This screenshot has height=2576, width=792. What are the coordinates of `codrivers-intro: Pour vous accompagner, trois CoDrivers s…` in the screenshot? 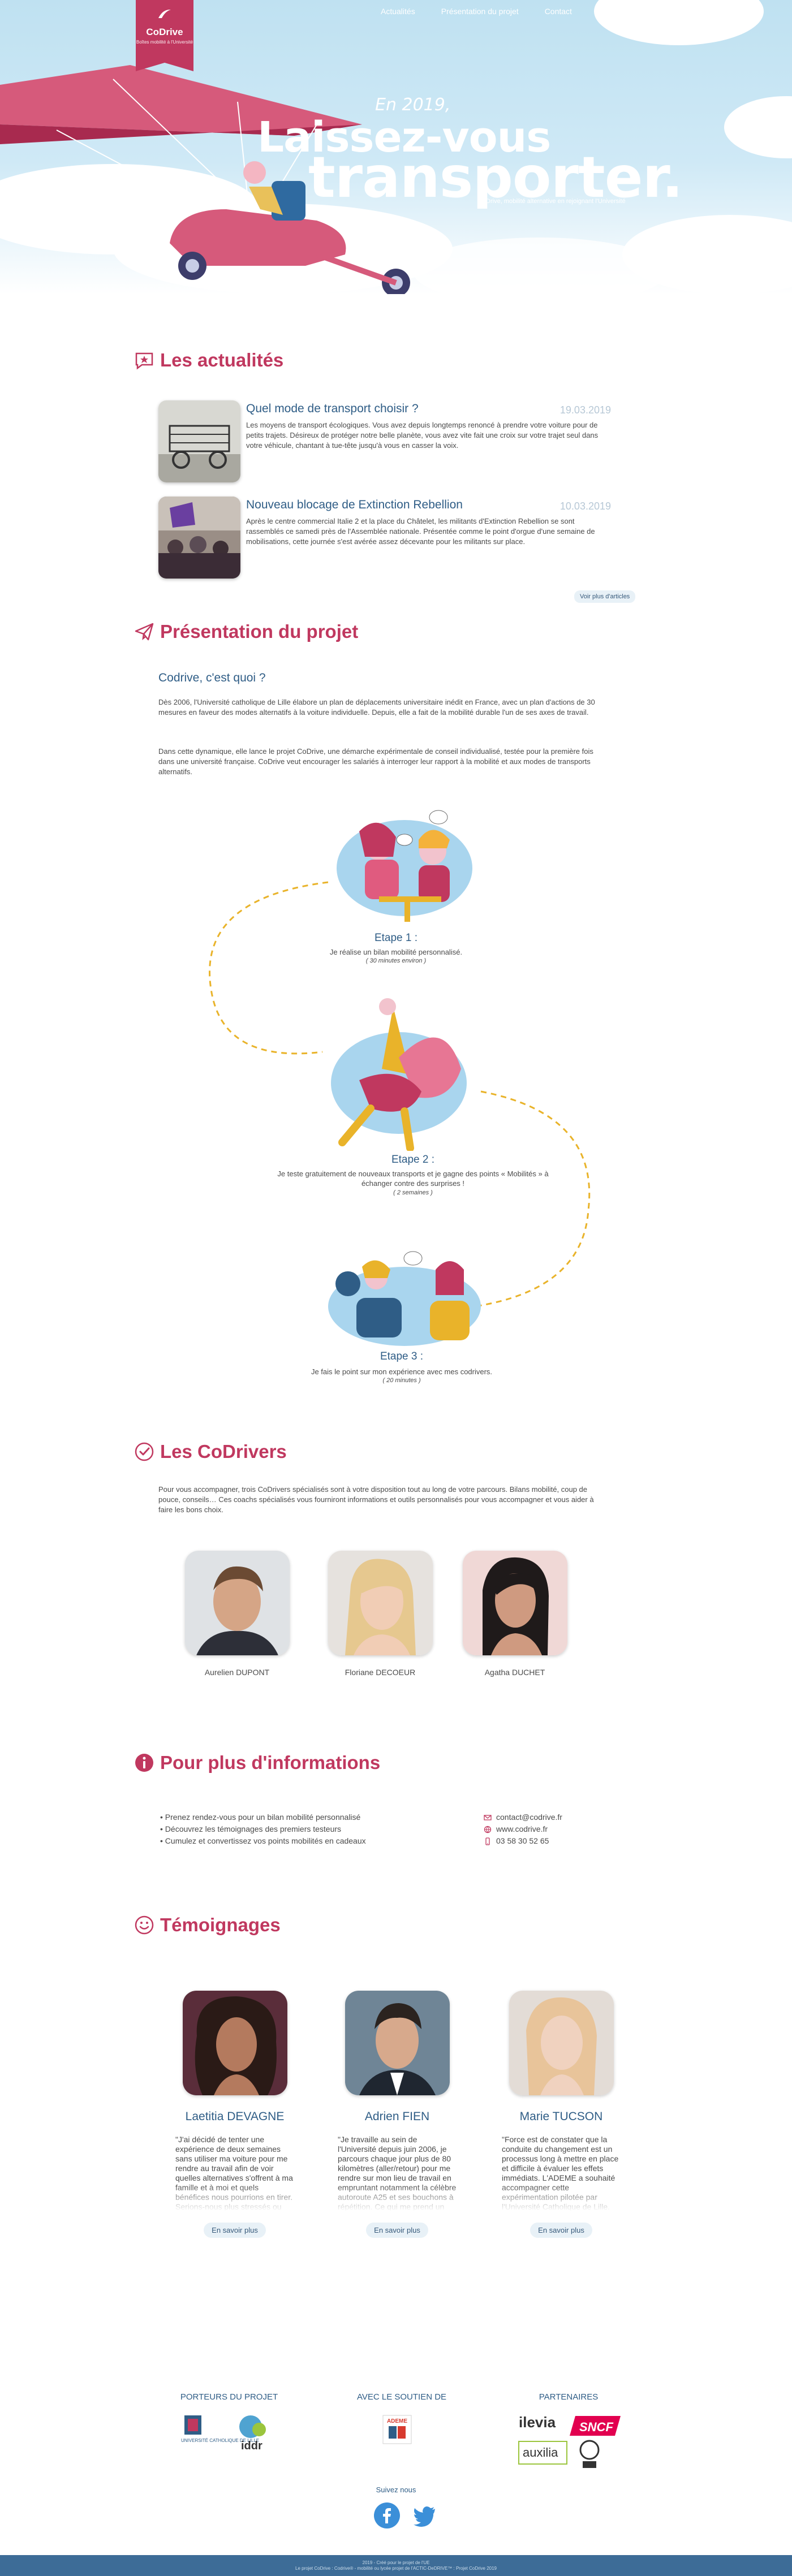 It's located at (376, 1500).